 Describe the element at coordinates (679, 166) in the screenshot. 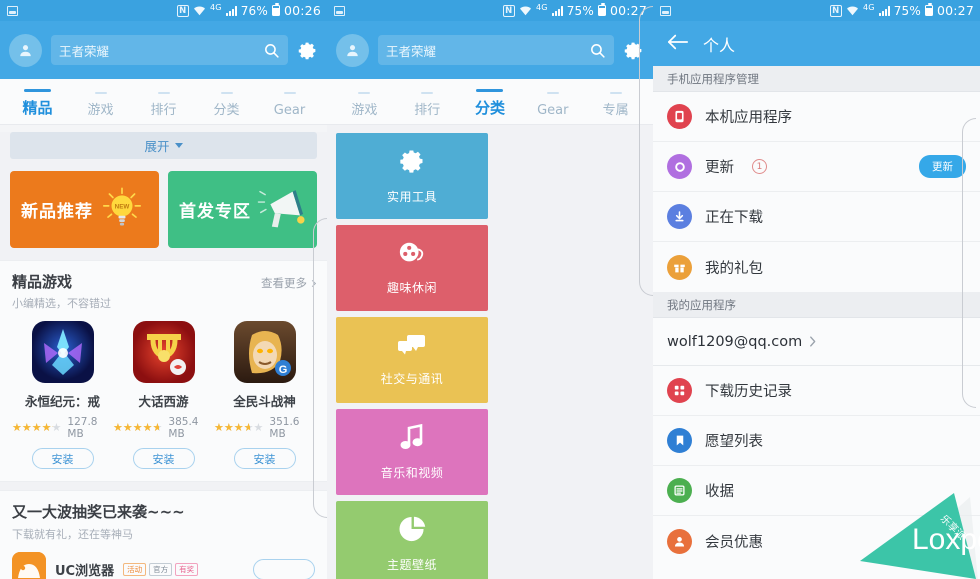

I see `refresh-circle-icon` at that location.